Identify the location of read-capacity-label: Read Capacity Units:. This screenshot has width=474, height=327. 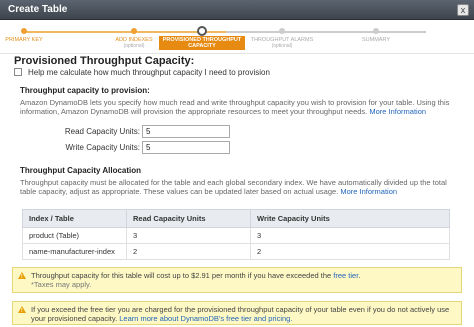
(102, 131).